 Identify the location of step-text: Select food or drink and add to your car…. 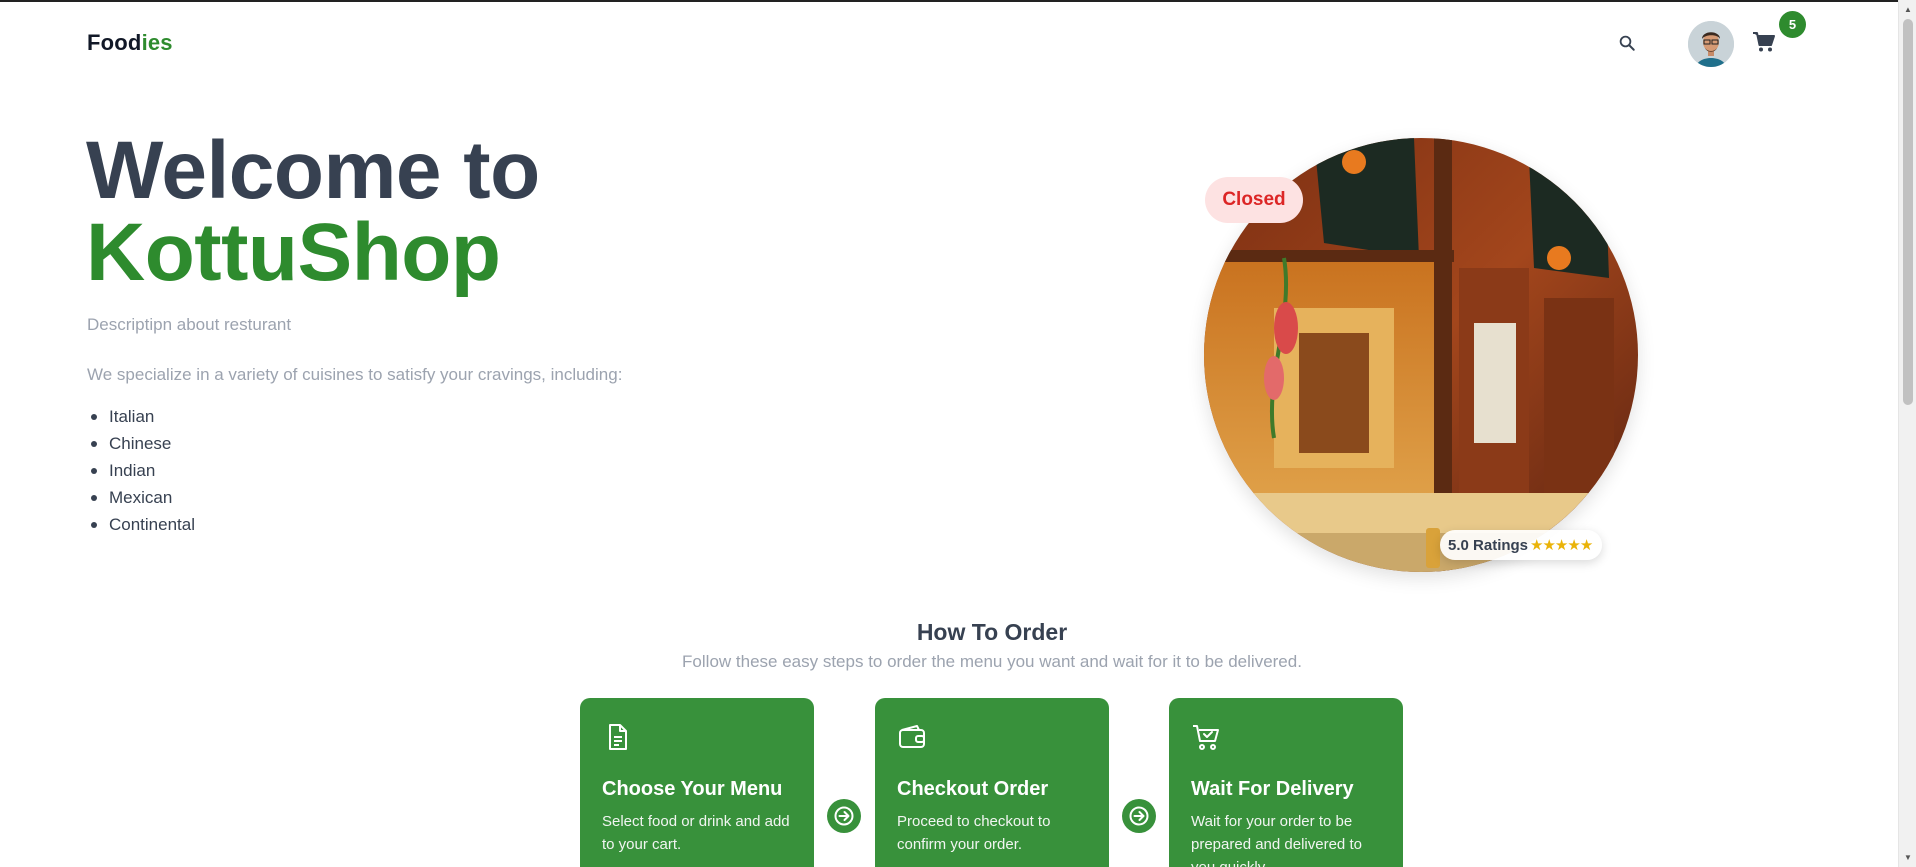
(696, 833).